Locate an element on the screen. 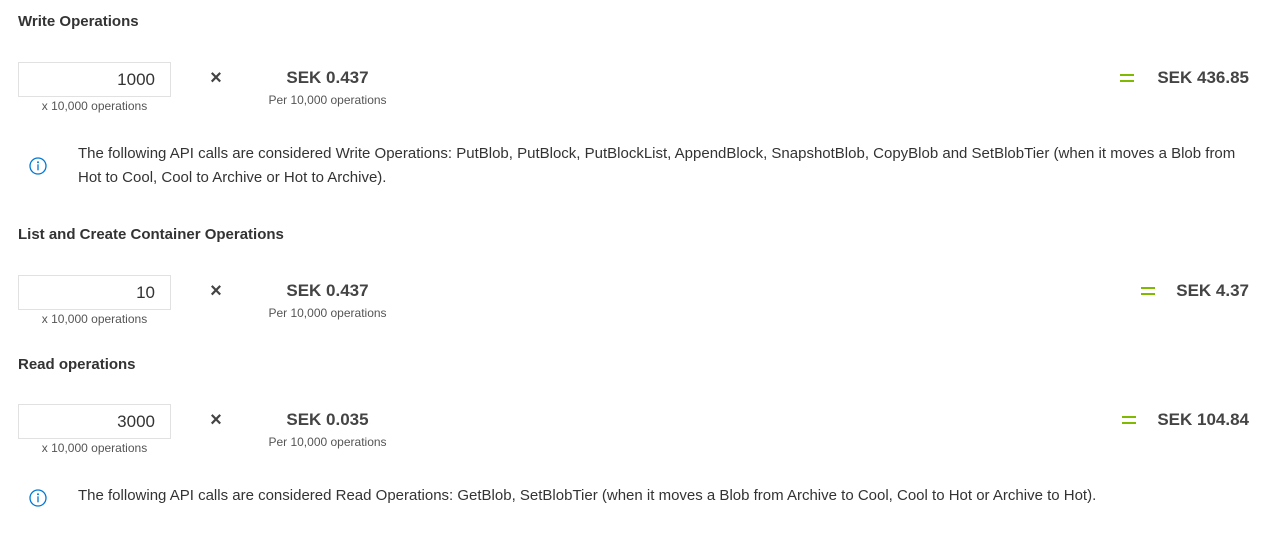 The height and width of the screenshot is (534, 1272). list-create-operations-title: List and Create Container Operations is located at coordinates (151, 234).